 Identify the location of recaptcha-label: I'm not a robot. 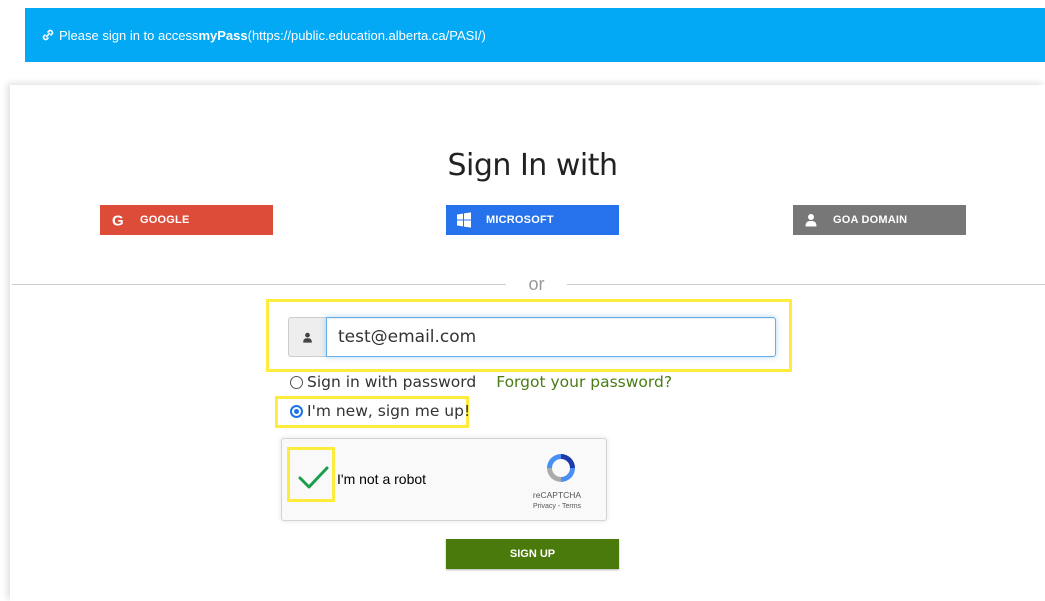
(382, 479).